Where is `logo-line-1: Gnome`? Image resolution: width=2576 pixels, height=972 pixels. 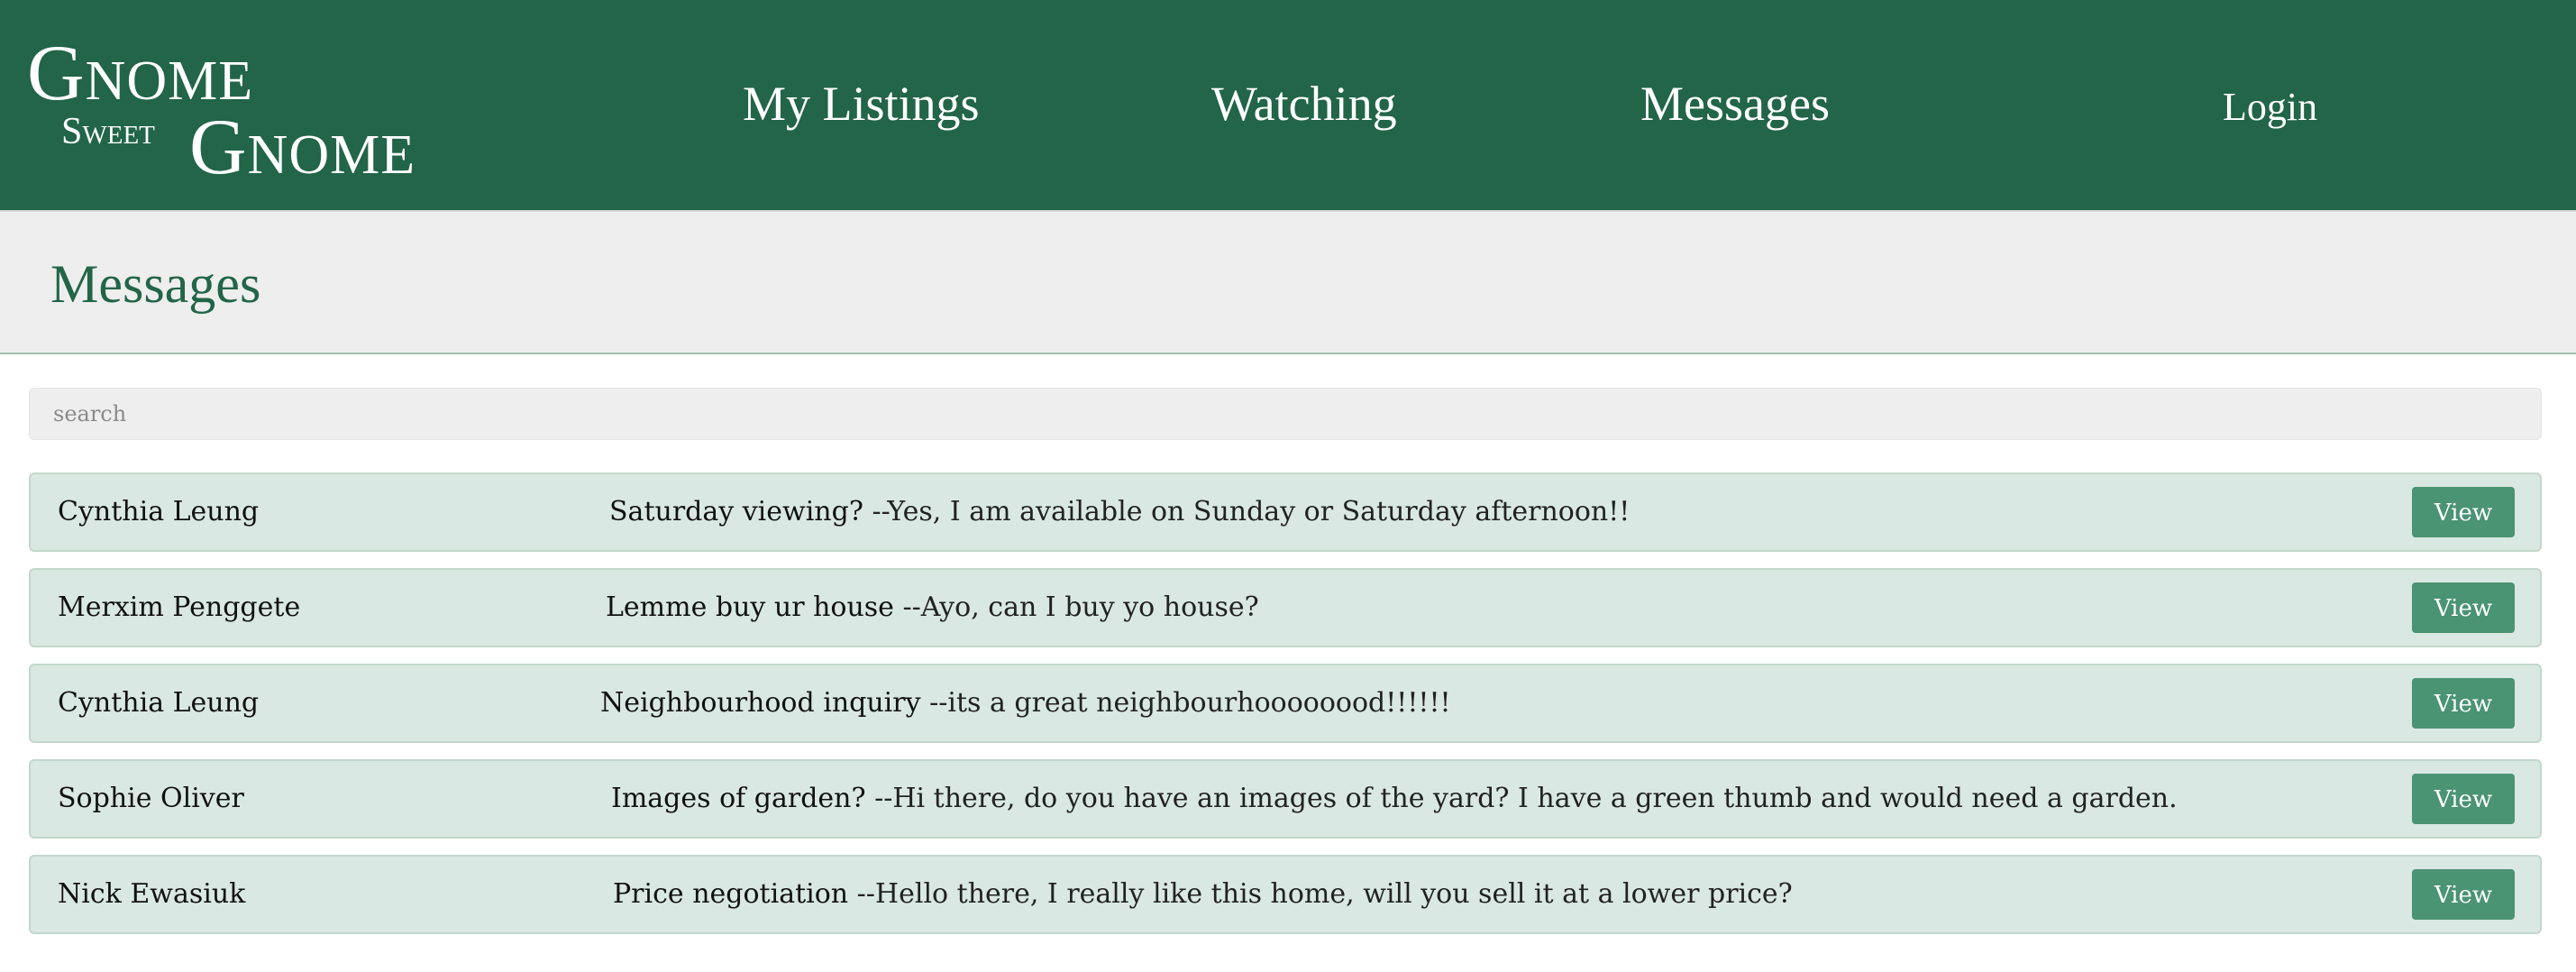
logo-line-1: Gnome is located at coordinates (140, 73).